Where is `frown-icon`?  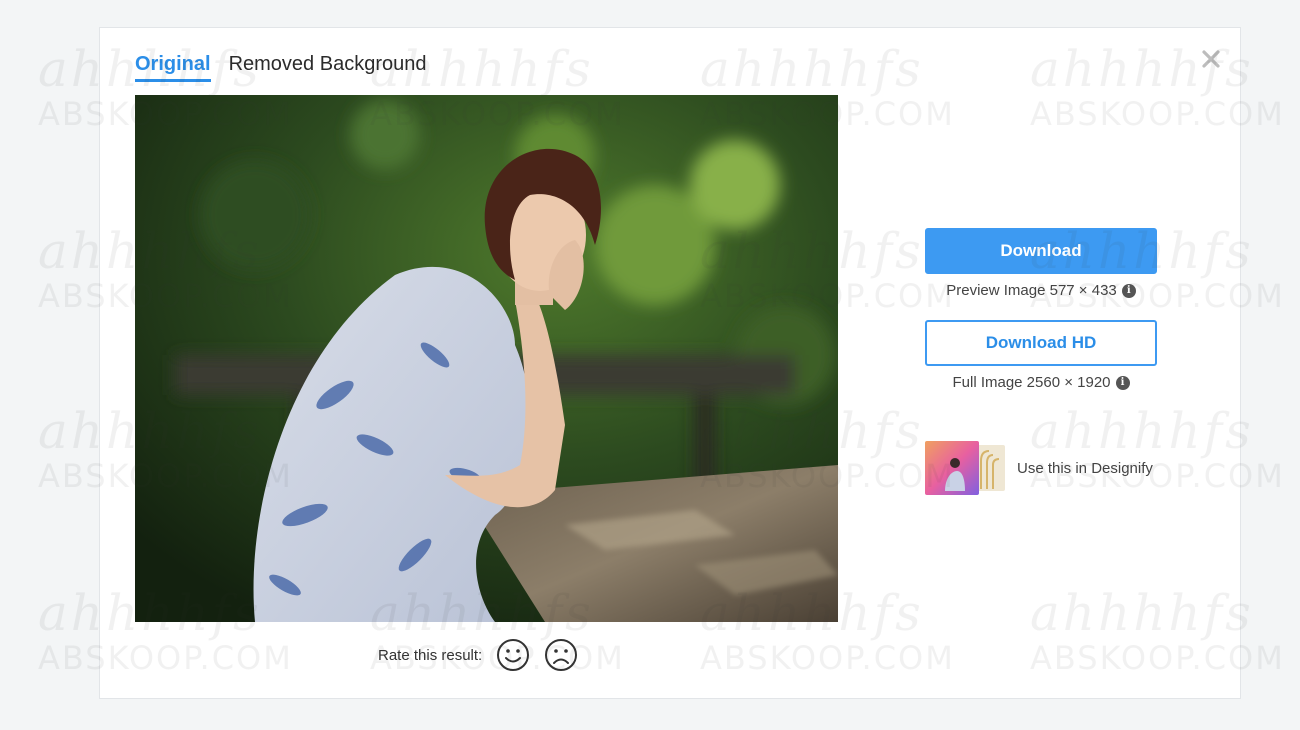
frown-icon is located at coordinates (561, 655).